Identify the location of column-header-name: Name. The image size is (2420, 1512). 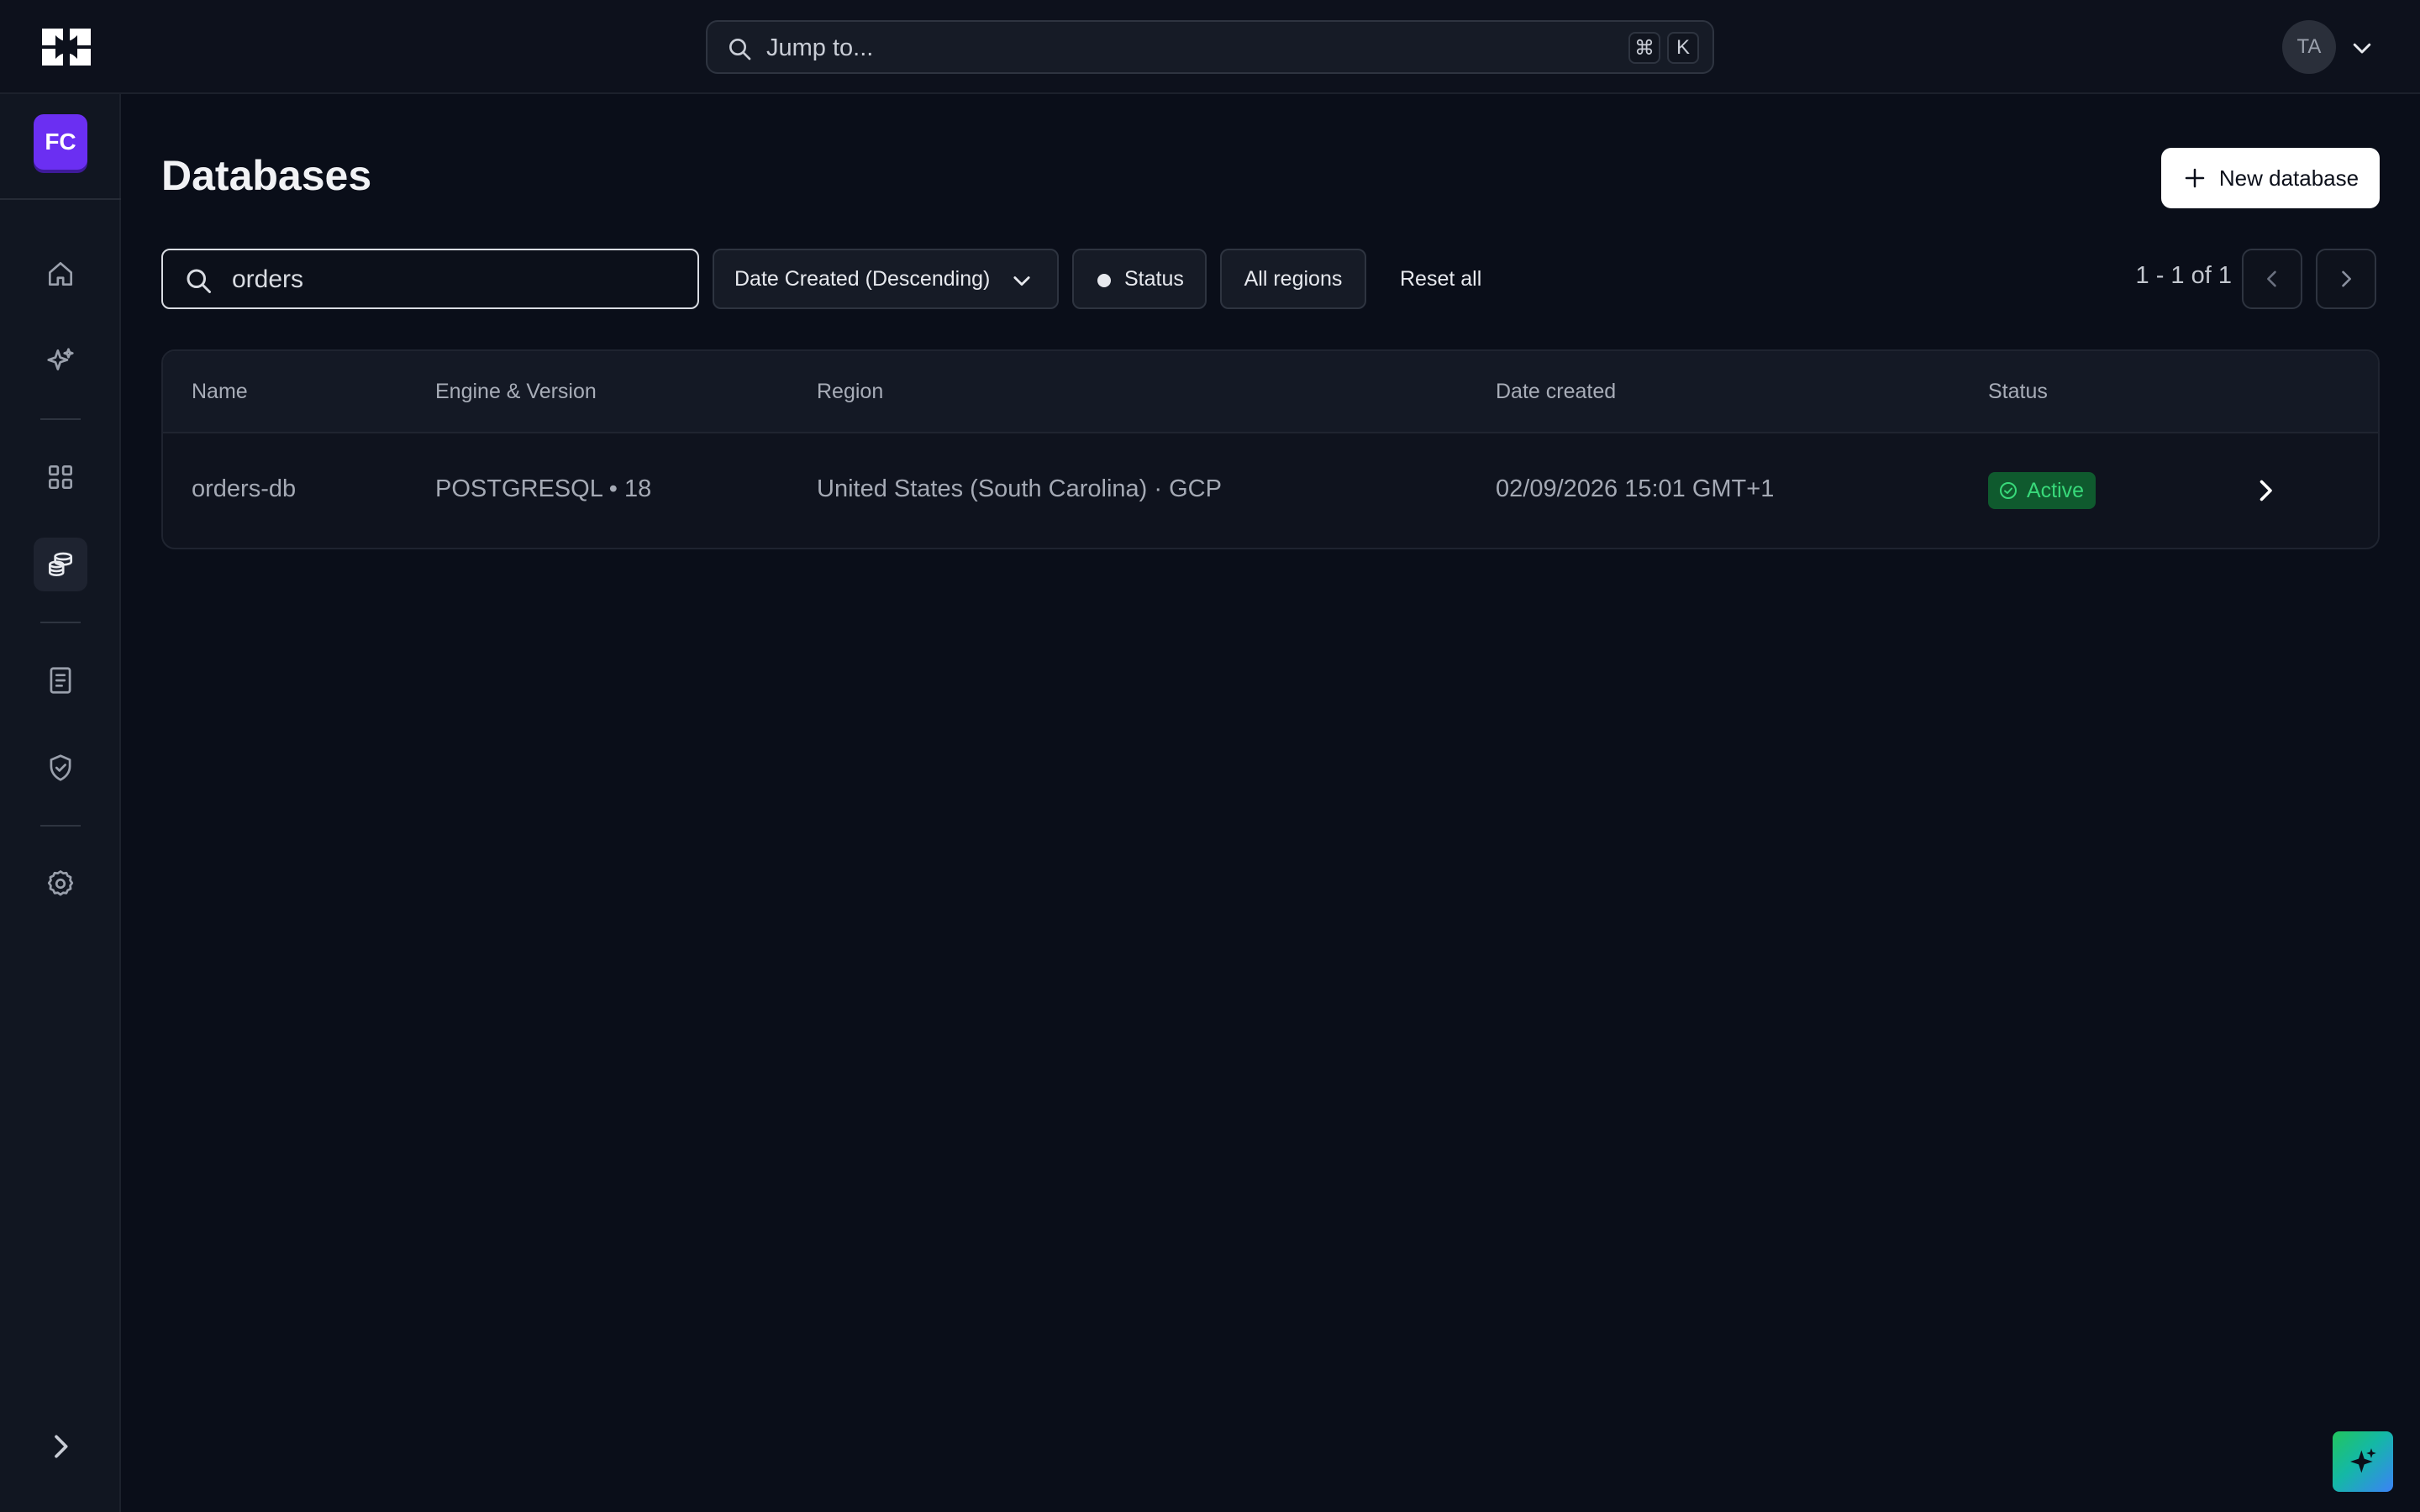
(220, 391).